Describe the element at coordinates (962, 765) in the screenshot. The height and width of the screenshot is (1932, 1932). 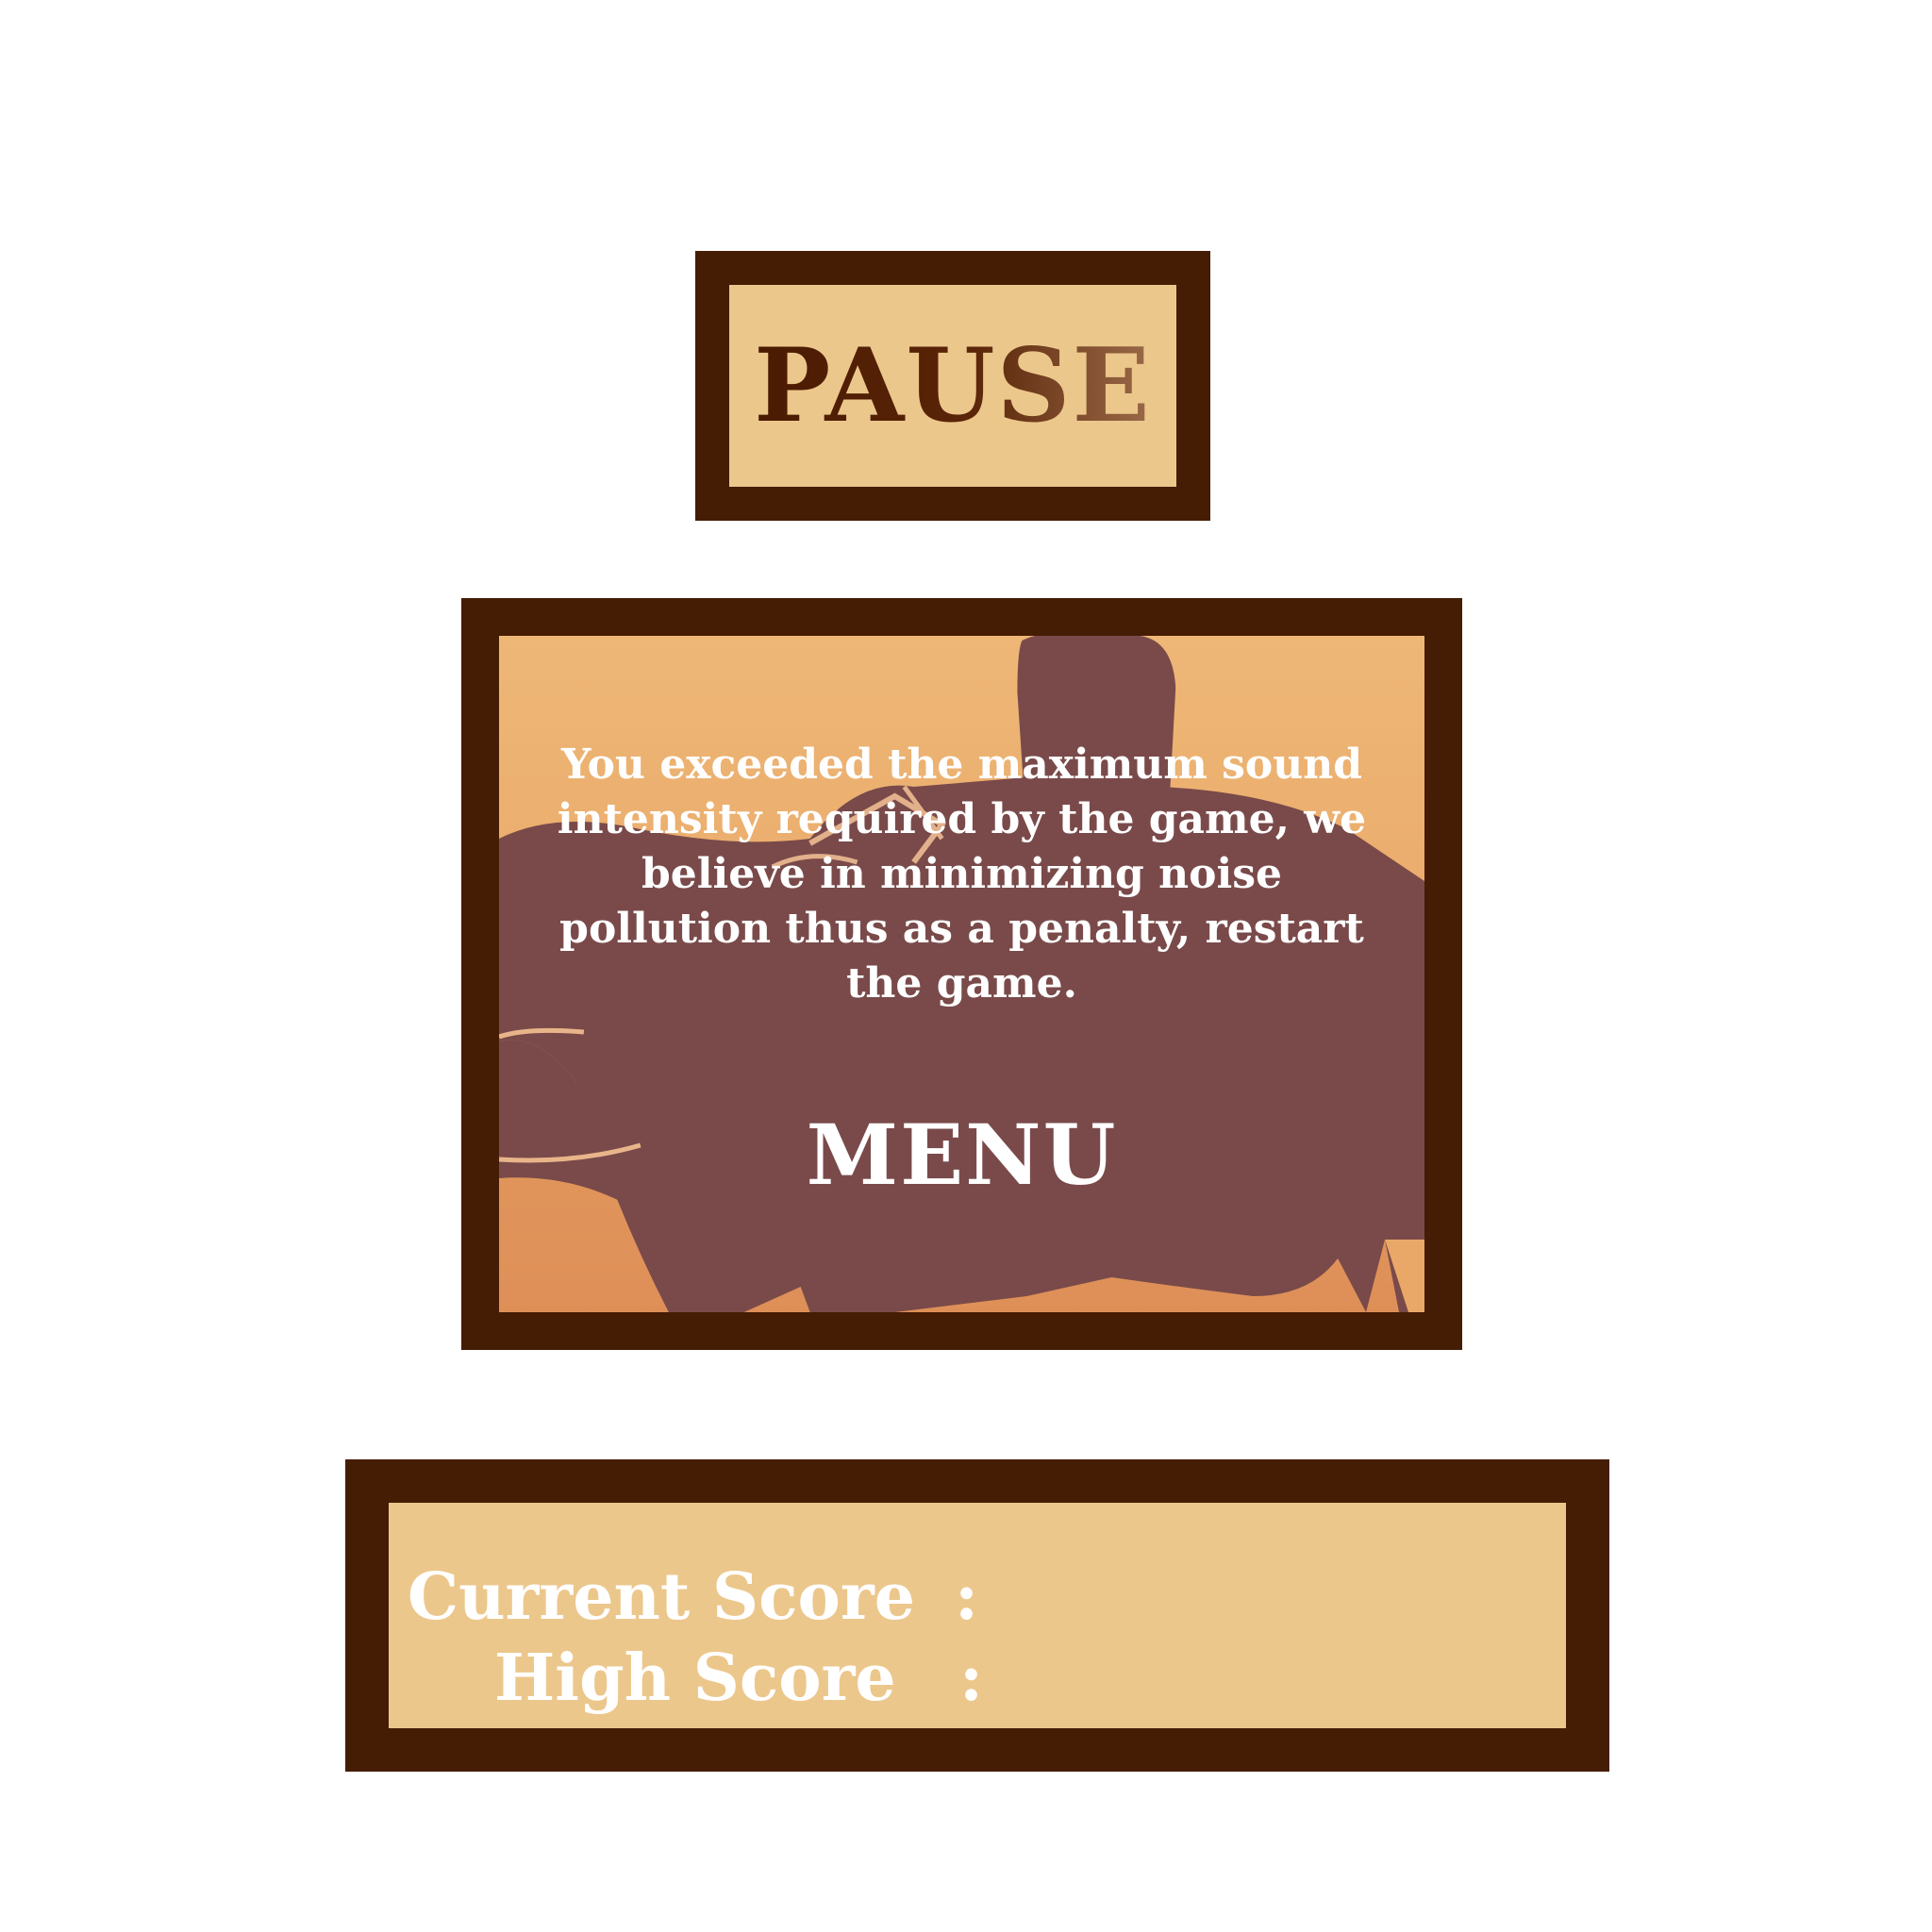
I see `message-line: You exceeded the maximum sound` at that location.